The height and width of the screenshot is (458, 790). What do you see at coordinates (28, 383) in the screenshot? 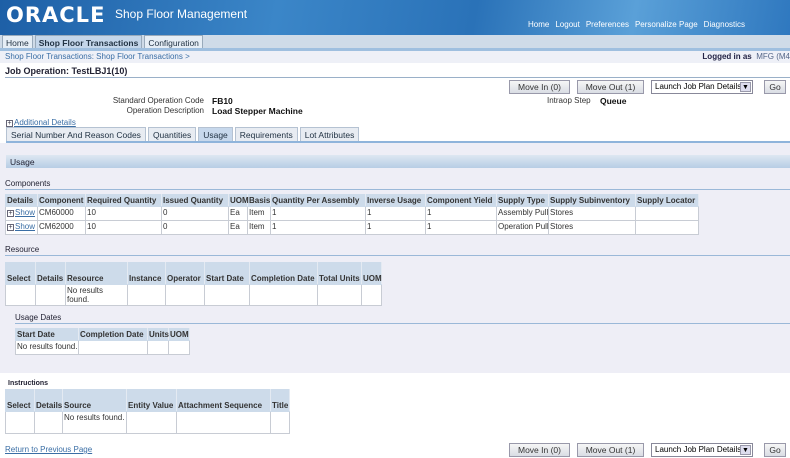
I see `instructions-title: Instructions` at bounding box center [28, 383].